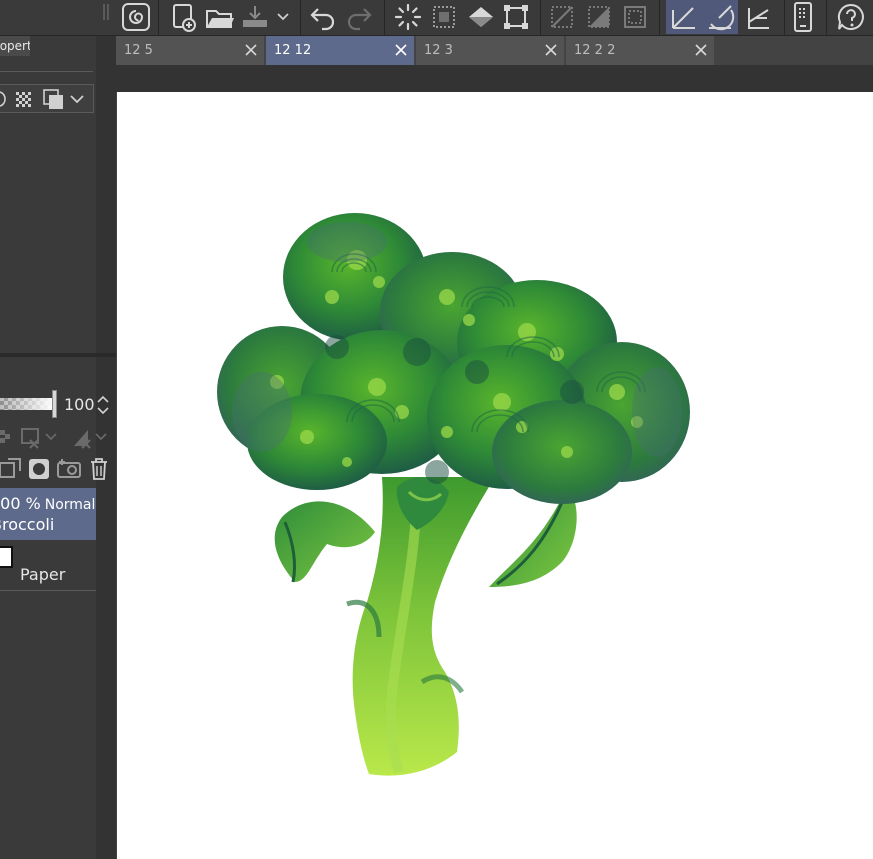  Describe the element at coordinates (408, 17) in the screenshot. I see `loading-spinner-icon` at that location.